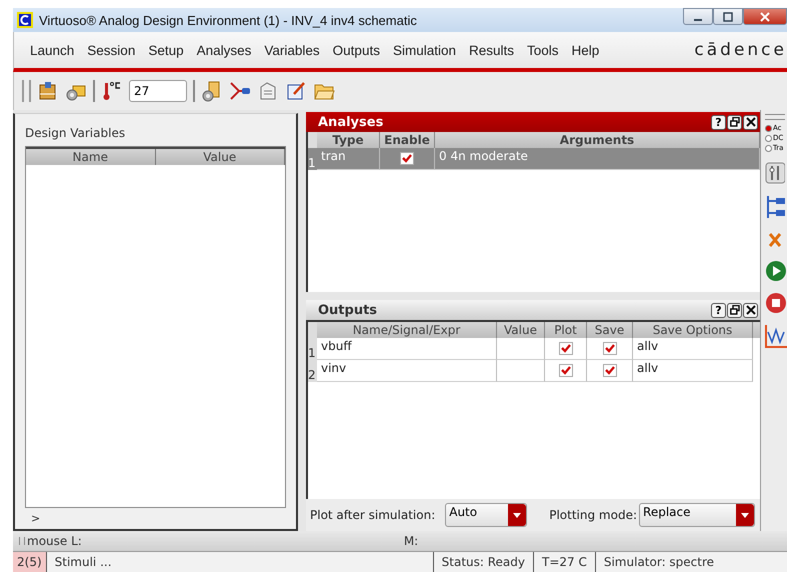 The width and height of the screenshot is (787, 572). What do you see at coordinates (566, 330) in the screenshot?
I see `column-header: Plot` at bounding box center [566, 330].